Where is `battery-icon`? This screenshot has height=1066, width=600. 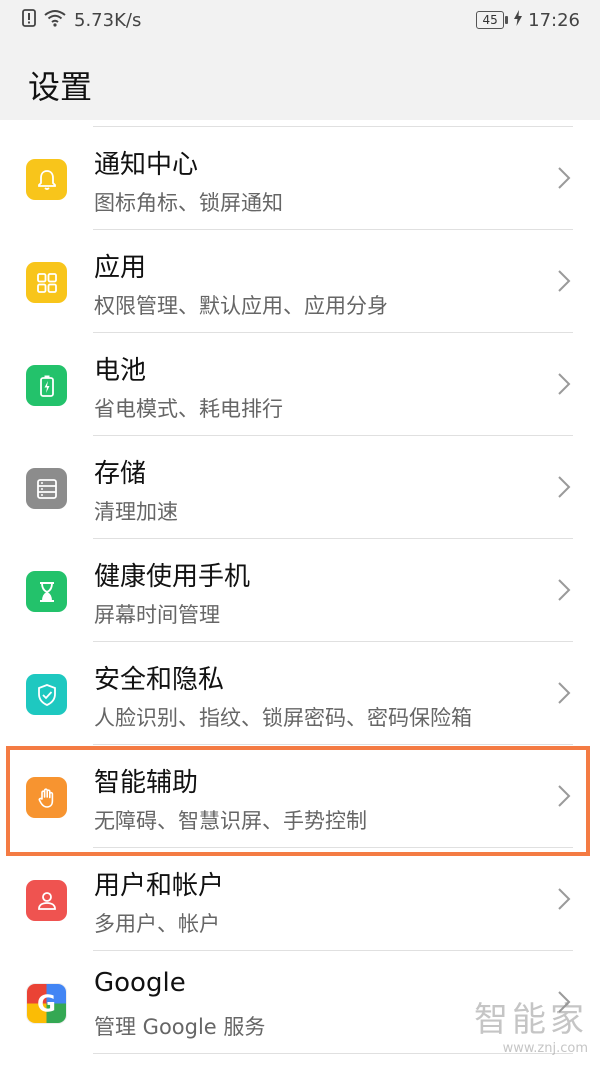 battery-icon is located at coordinates (46, 385).